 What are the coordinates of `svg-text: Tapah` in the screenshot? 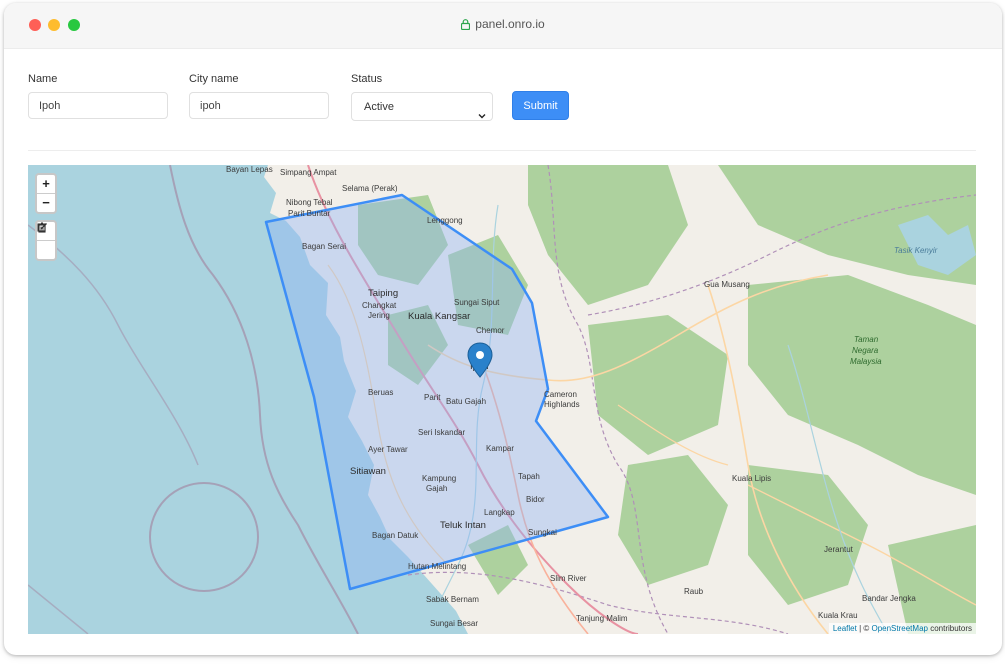 It's located at (529, 476).